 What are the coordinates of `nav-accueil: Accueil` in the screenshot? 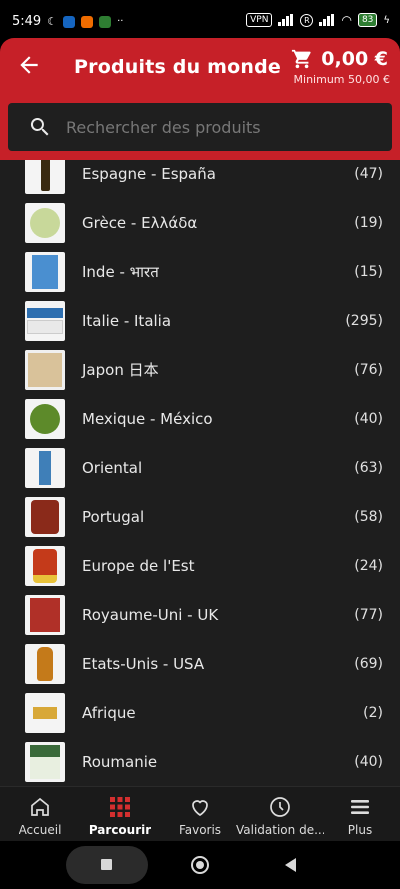 It's located at (40, 814).